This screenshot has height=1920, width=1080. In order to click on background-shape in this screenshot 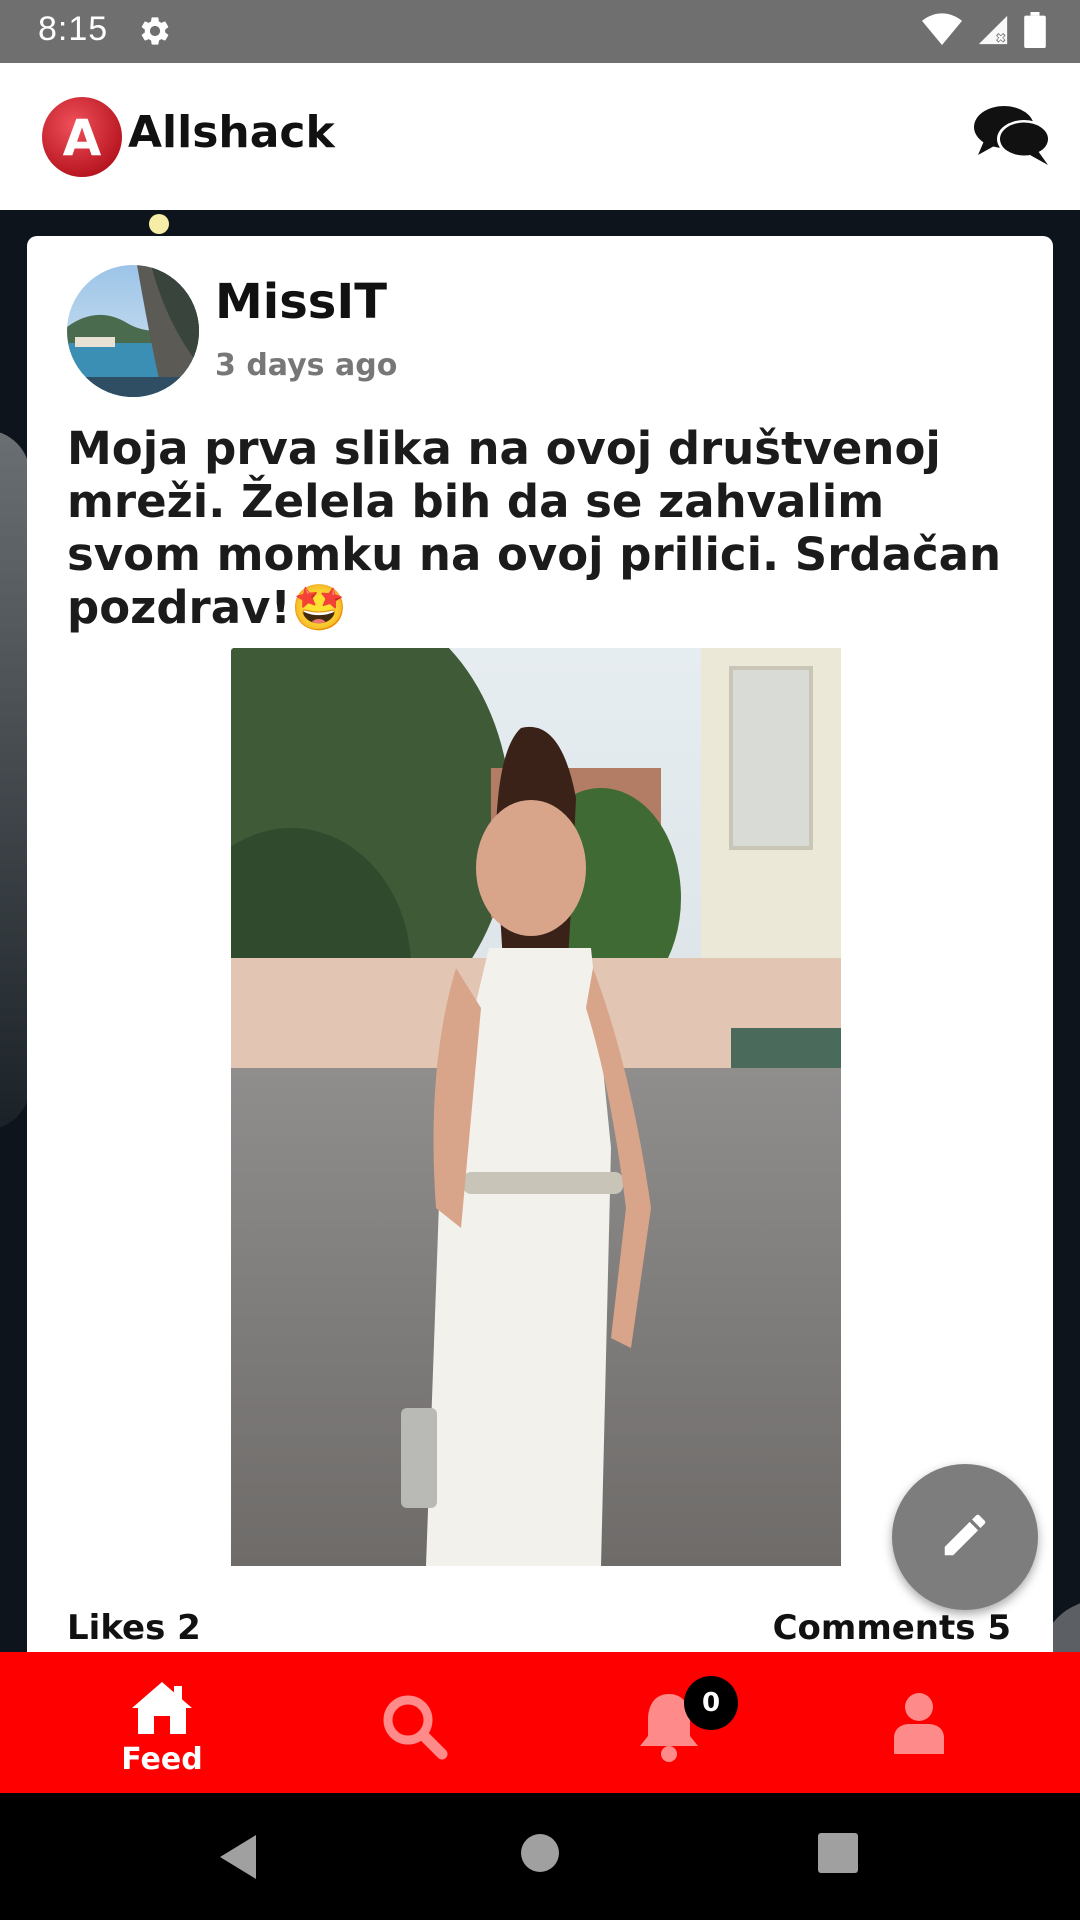, I will do `click(15, 780)`.